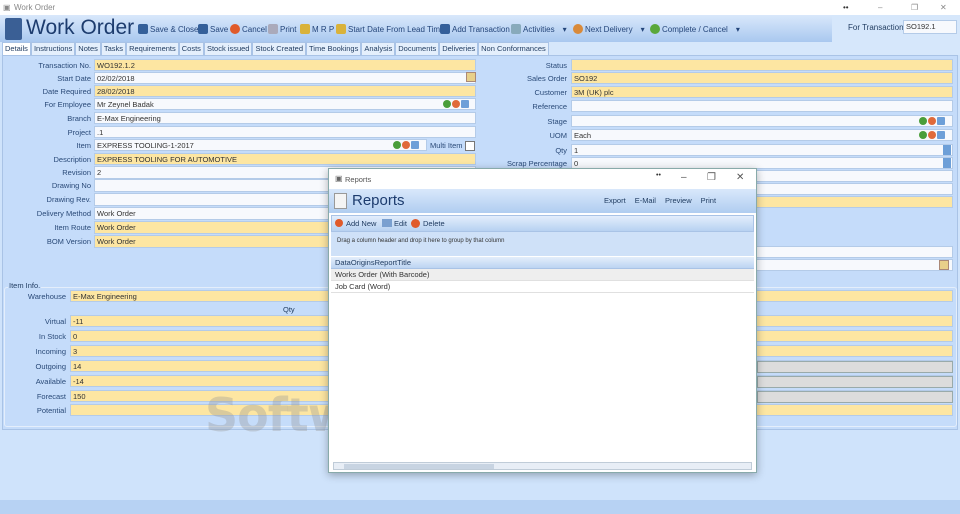 The width and height of the screenshot is (960, 514). I want to click on start-date-lead-time-button: Start Date From Lead Time, so click(390, 29).